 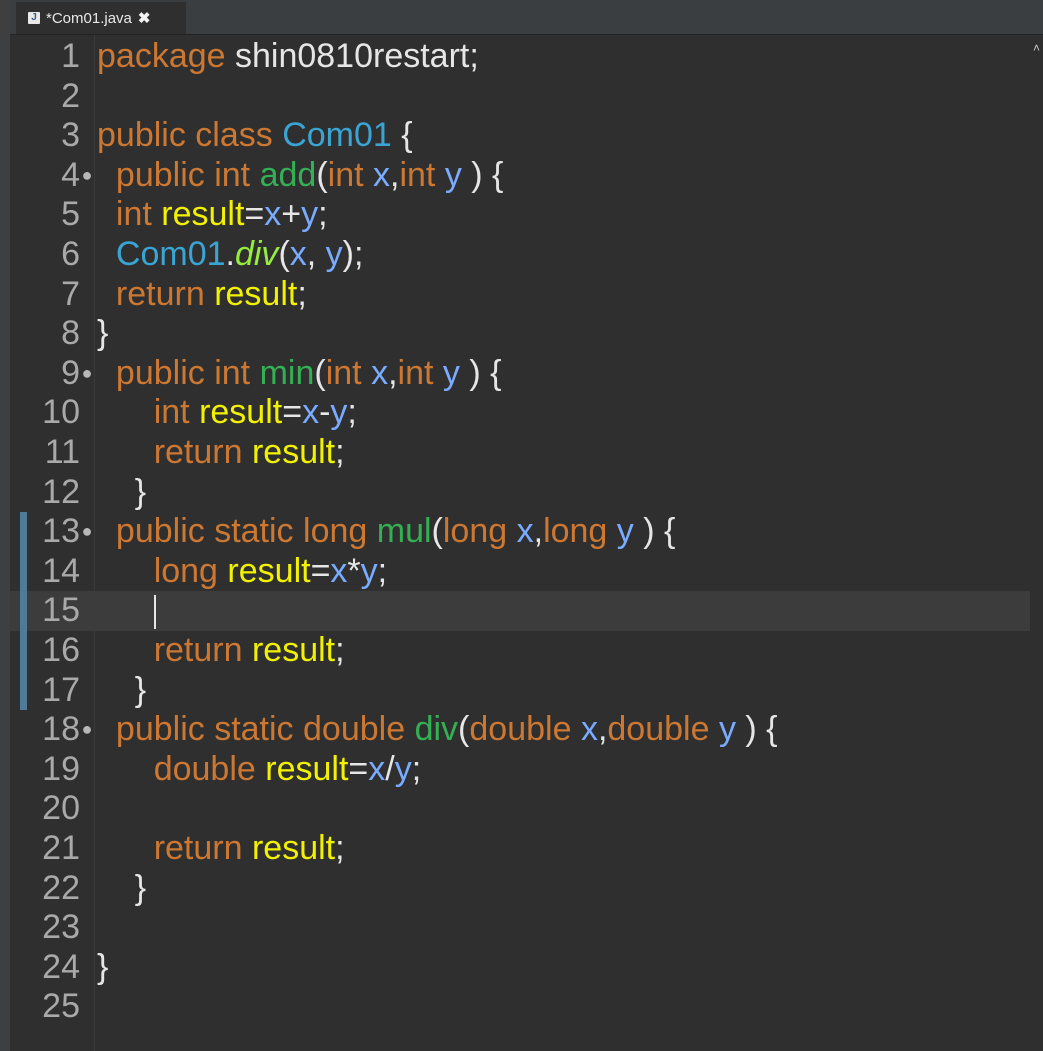 I want to click on code-line: 23, so click(x=520, y=928).